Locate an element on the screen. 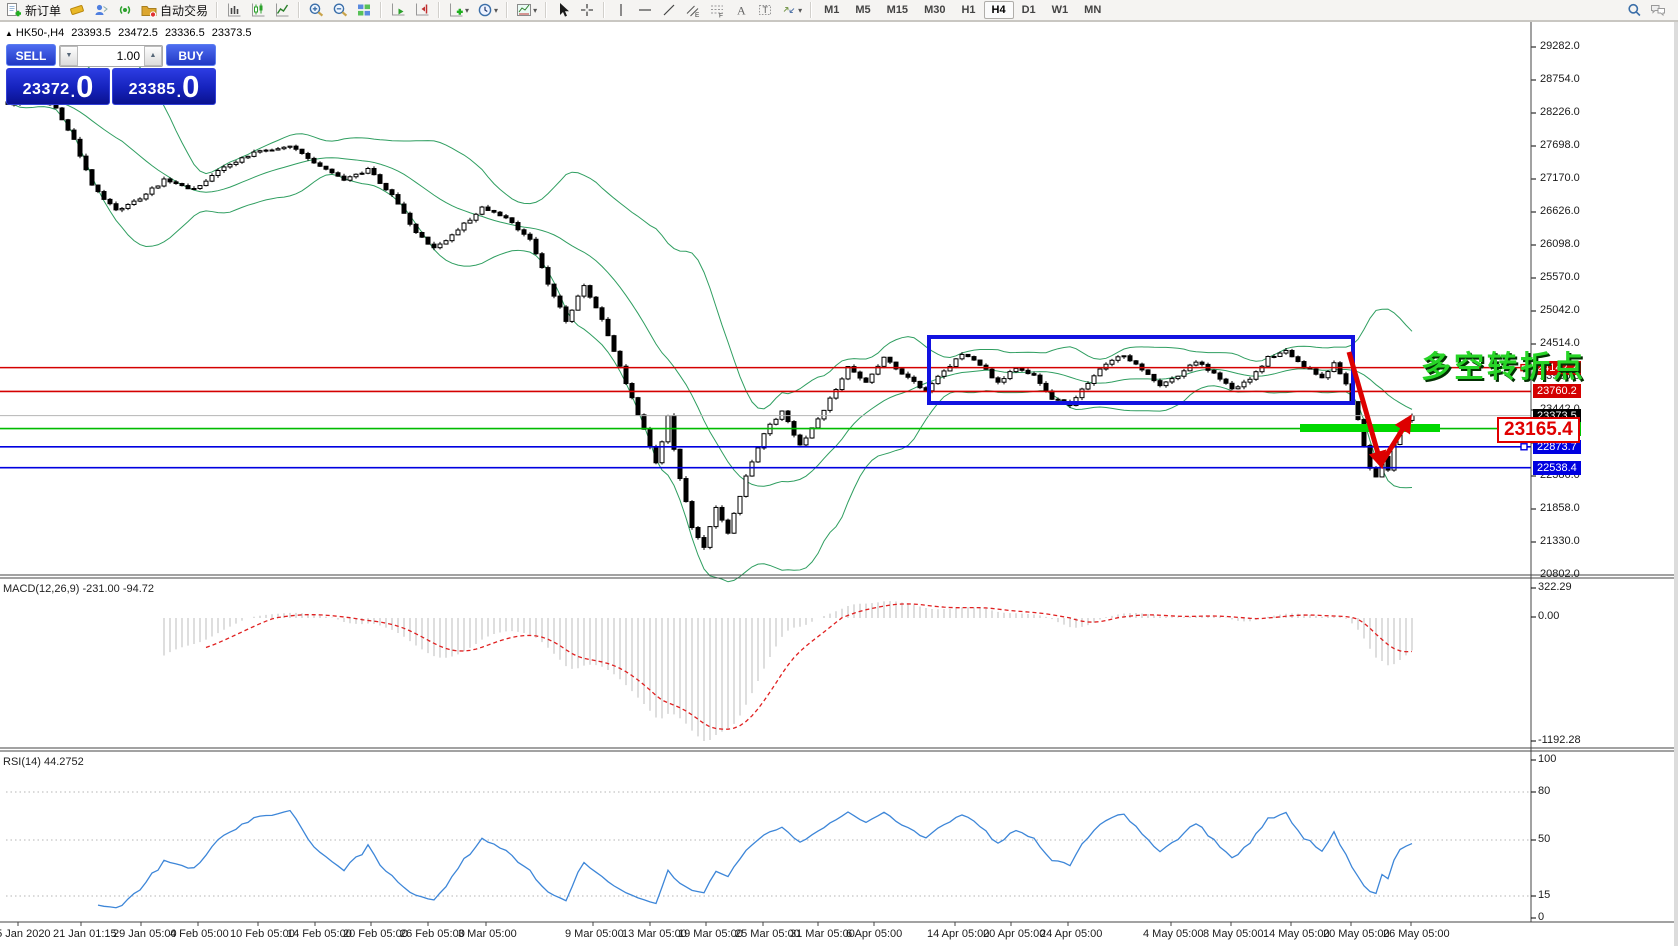 The width and height of the screenshot is (1678, 946). arrows-button: ▾ is located at coordinates (791, 10).